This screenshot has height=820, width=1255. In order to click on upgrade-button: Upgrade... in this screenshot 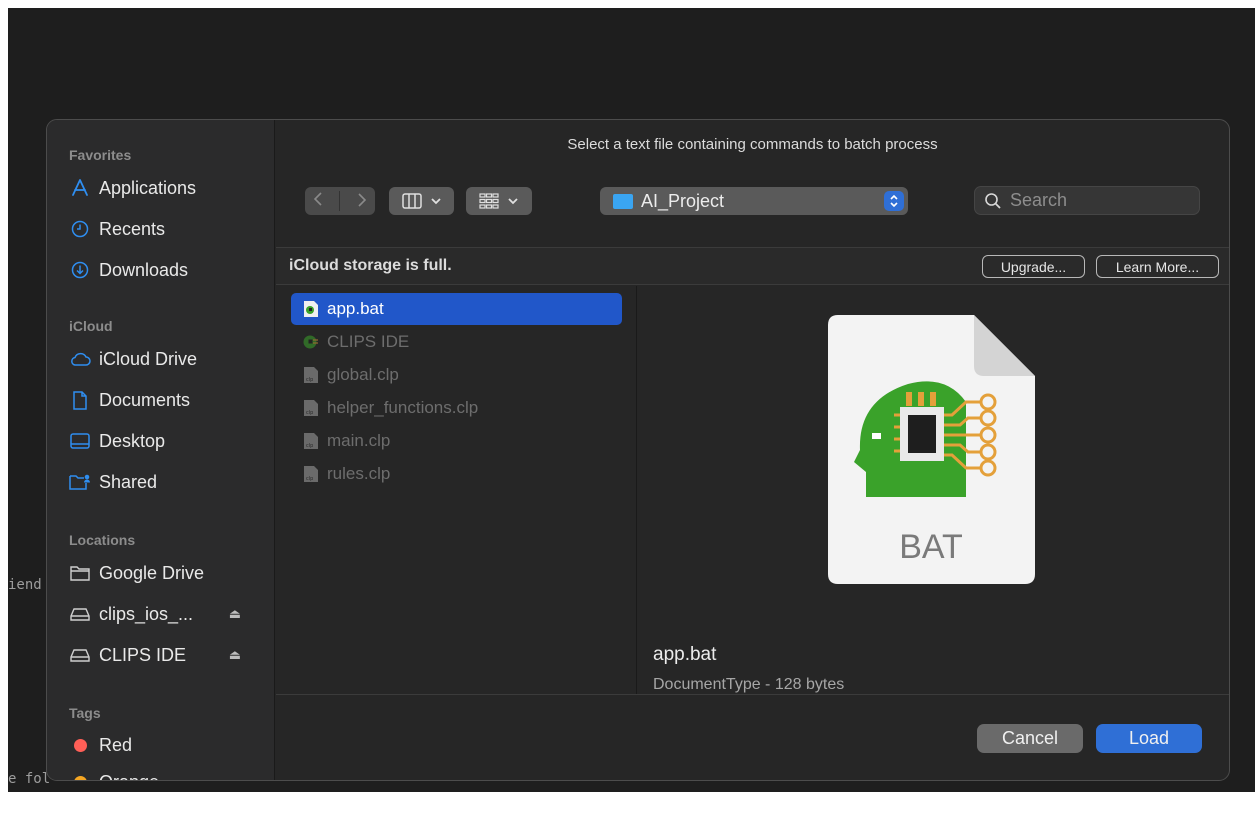, I will do `click(1033, 266)`.